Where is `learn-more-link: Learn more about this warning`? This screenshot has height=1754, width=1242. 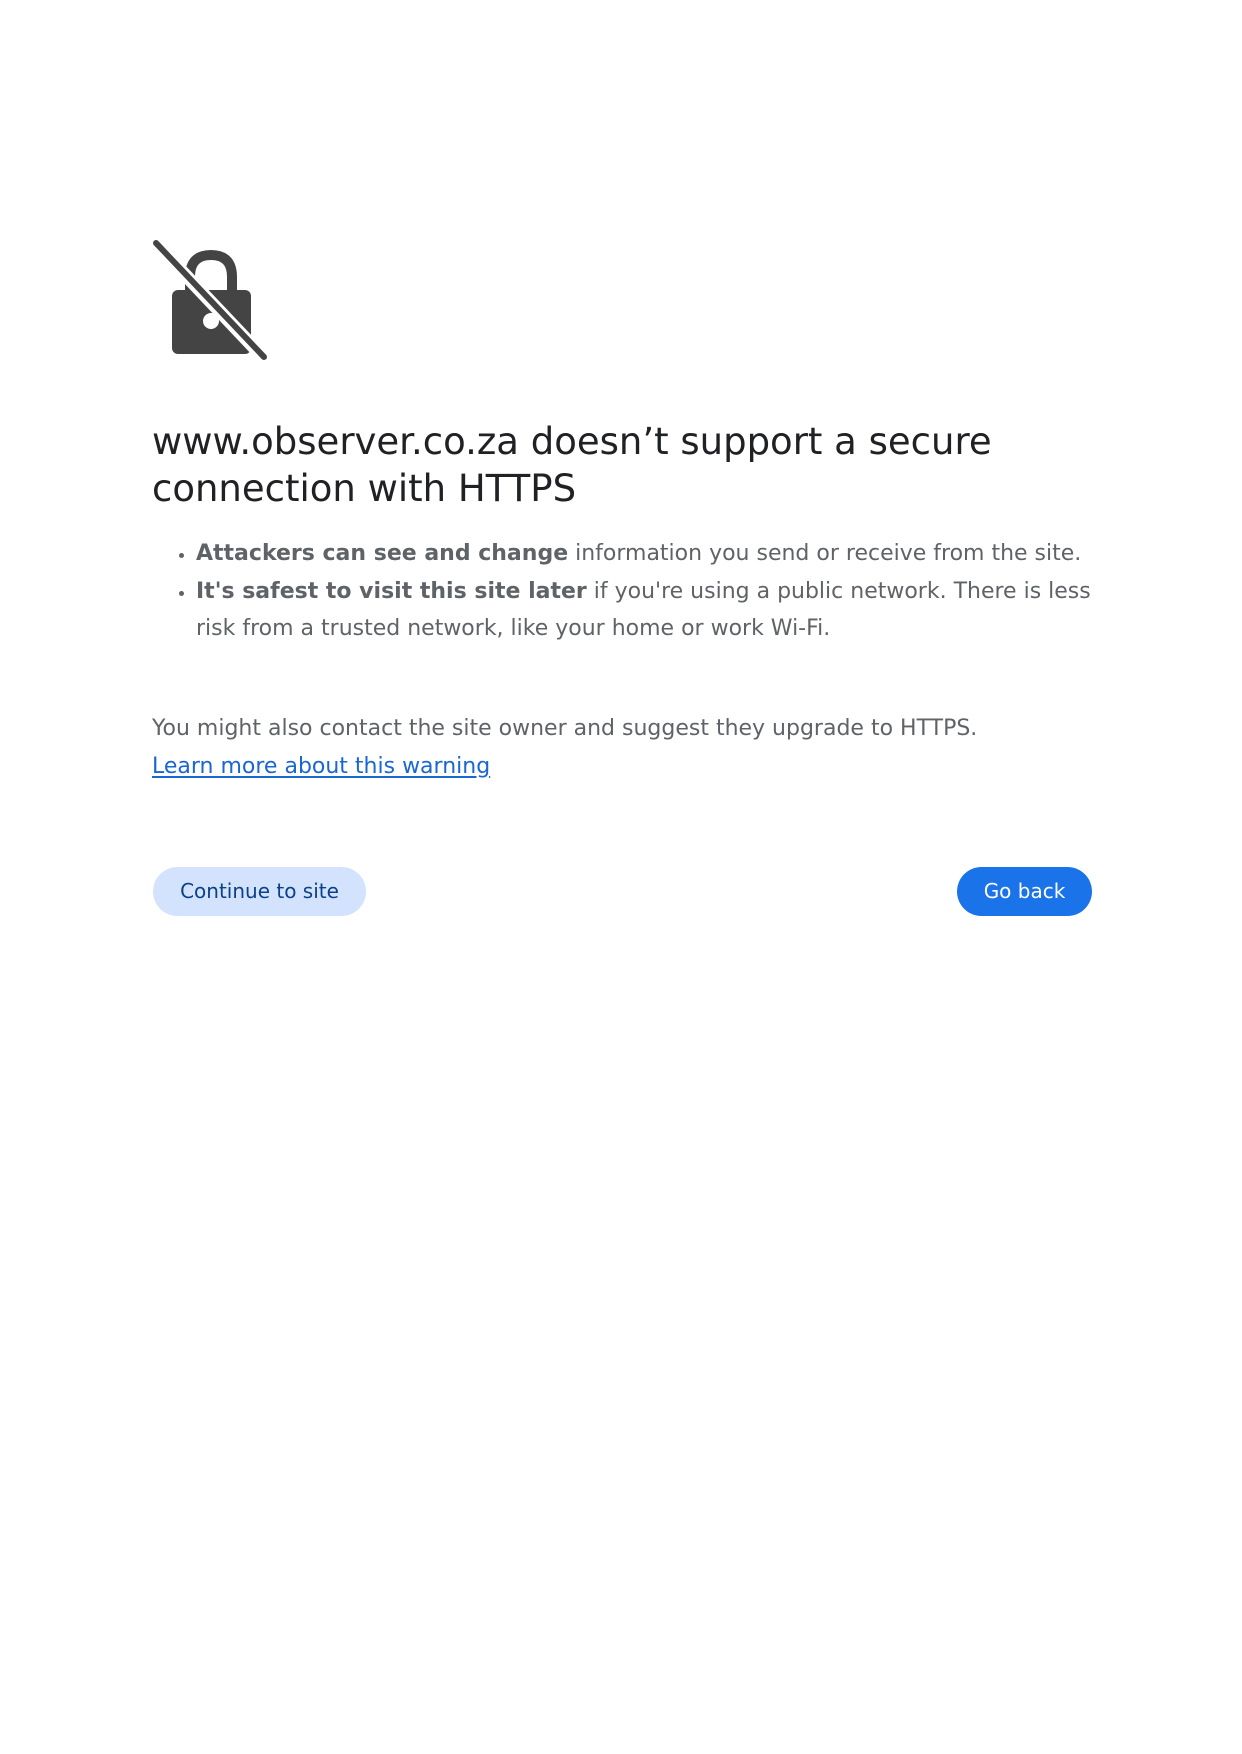
learn-more-link: Learn more about this warning is located at coordinates (321, 766).